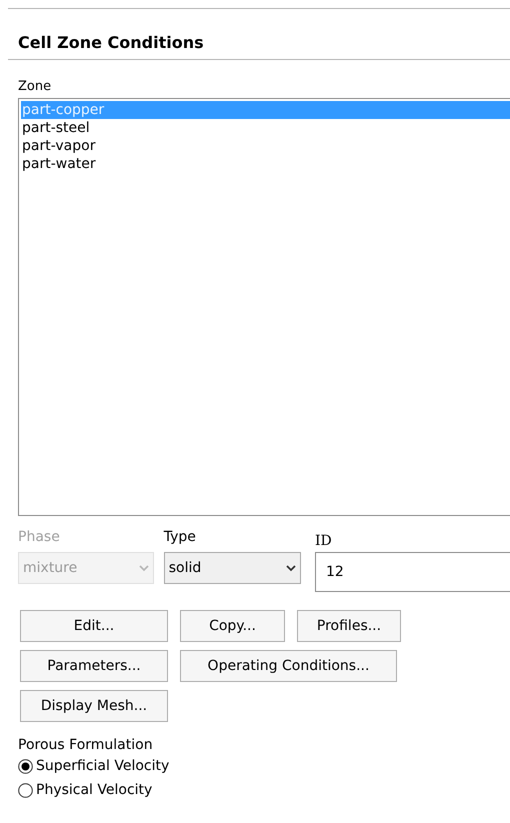  I want to click on radio-label: Physical Velocity, so click(94, 790).